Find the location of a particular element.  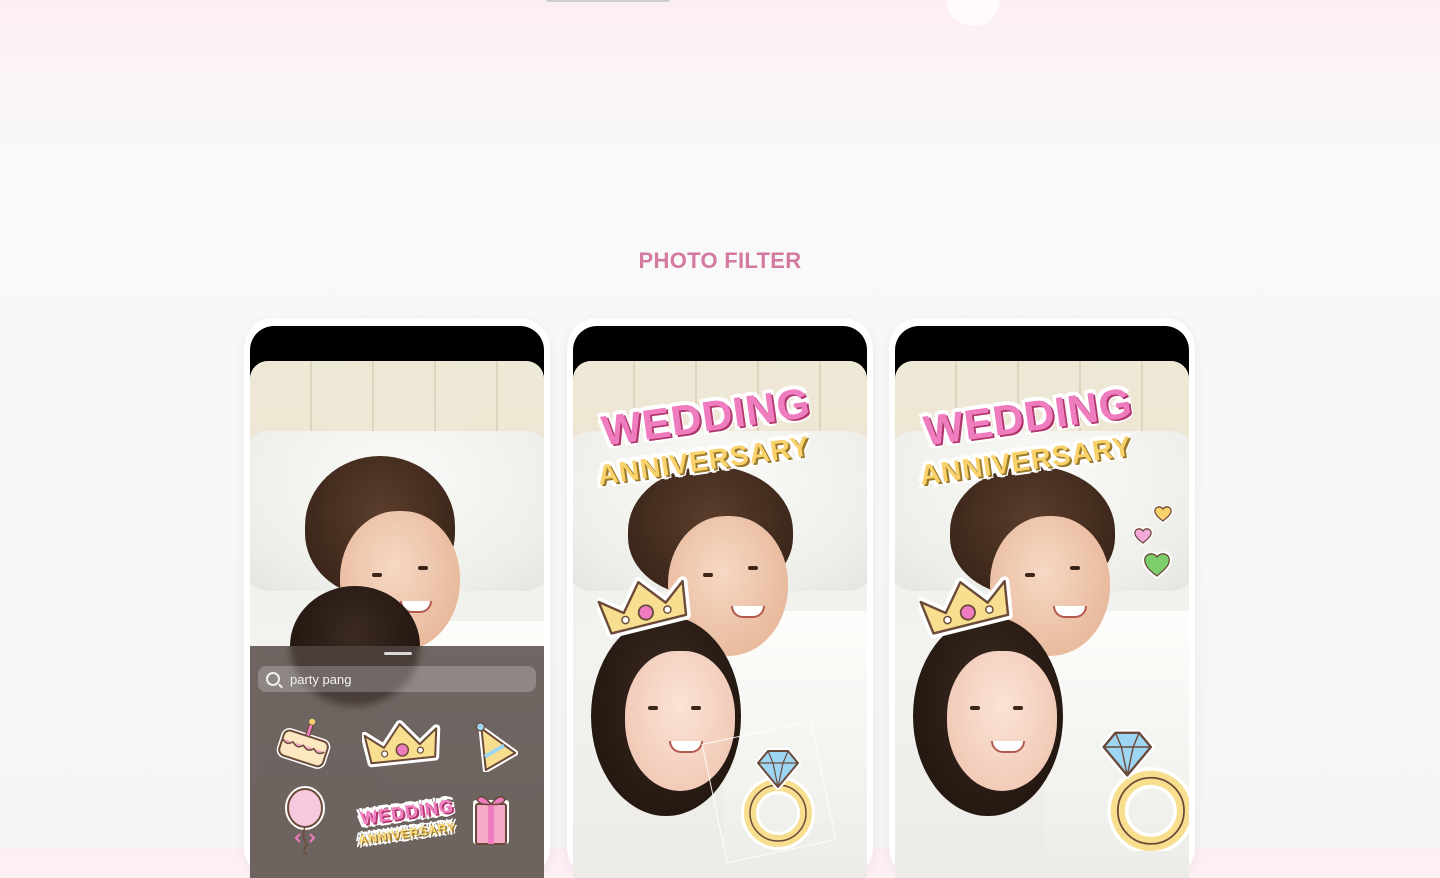

hearts-sticker is located at coordinates (1155, 545).